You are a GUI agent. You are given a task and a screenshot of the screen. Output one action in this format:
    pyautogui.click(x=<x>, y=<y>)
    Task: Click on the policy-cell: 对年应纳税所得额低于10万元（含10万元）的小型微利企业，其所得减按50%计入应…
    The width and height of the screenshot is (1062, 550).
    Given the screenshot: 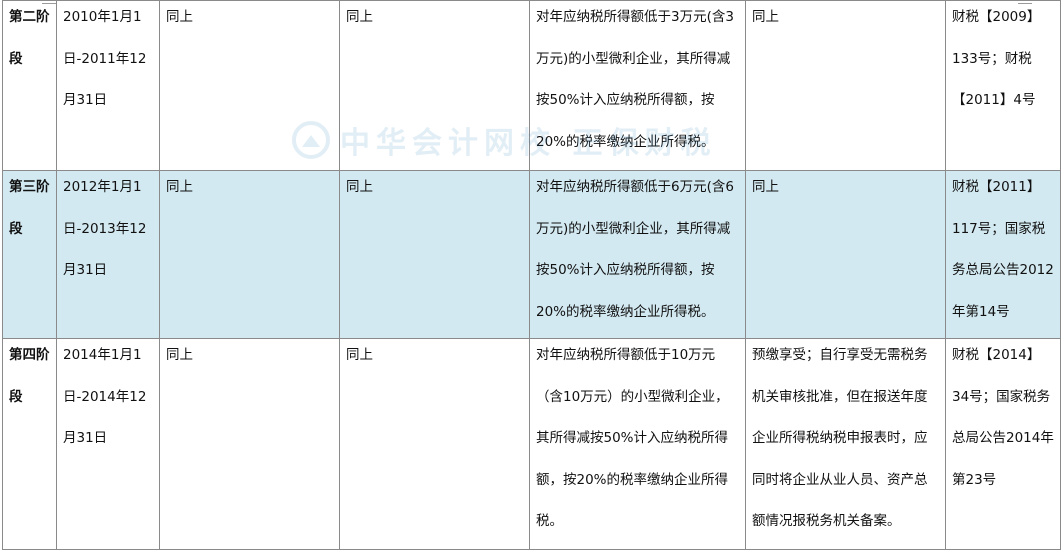 What is the action you would take?
    pyautogui.click(x=637, y=444)
    